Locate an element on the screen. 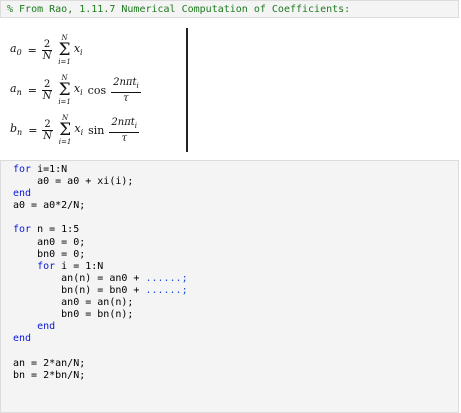  code-line: i=1:N is located at coordinates (49, 169).